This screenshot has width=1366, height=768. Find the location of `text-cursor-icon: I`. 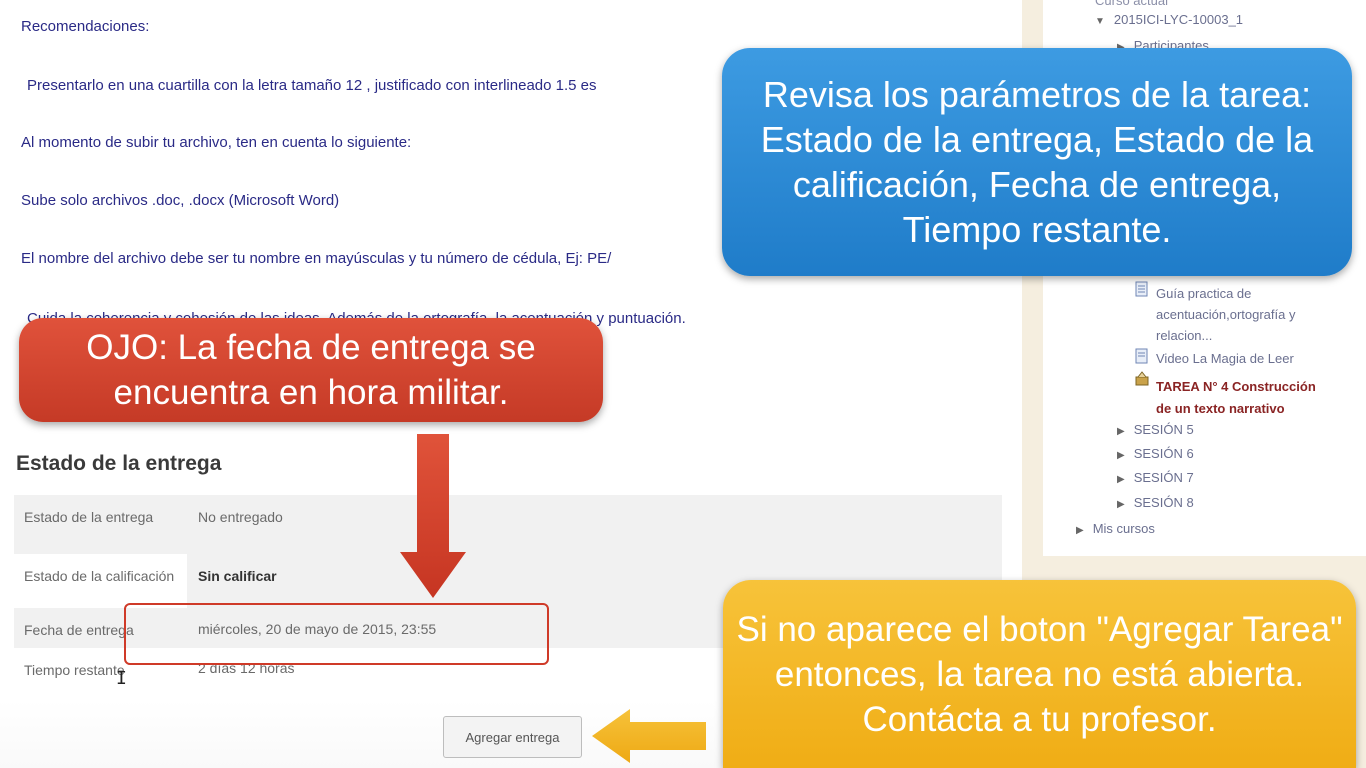

text-cursor-icon: I is located at coordinates (121, 678).